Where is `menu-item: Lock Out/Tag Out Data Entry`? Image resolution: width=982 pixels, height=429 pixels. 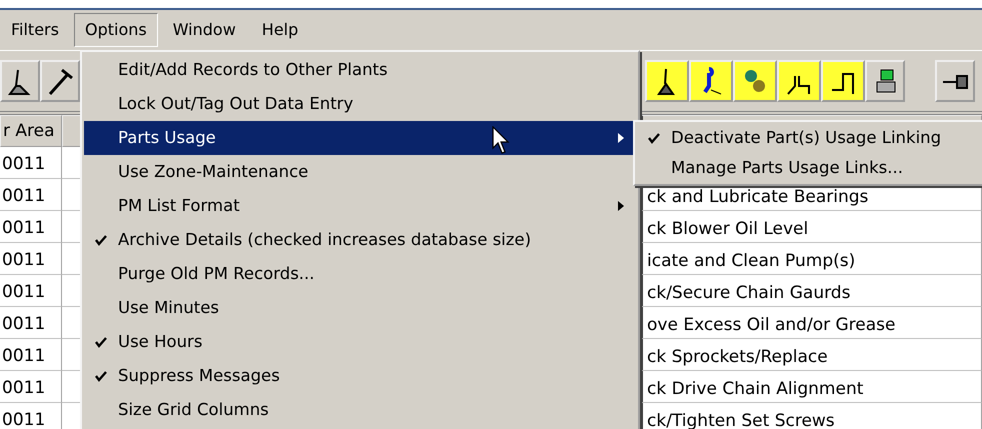 menu-item: Lock Out/Tag Out Data Entry is located at coordinates (360, 104).